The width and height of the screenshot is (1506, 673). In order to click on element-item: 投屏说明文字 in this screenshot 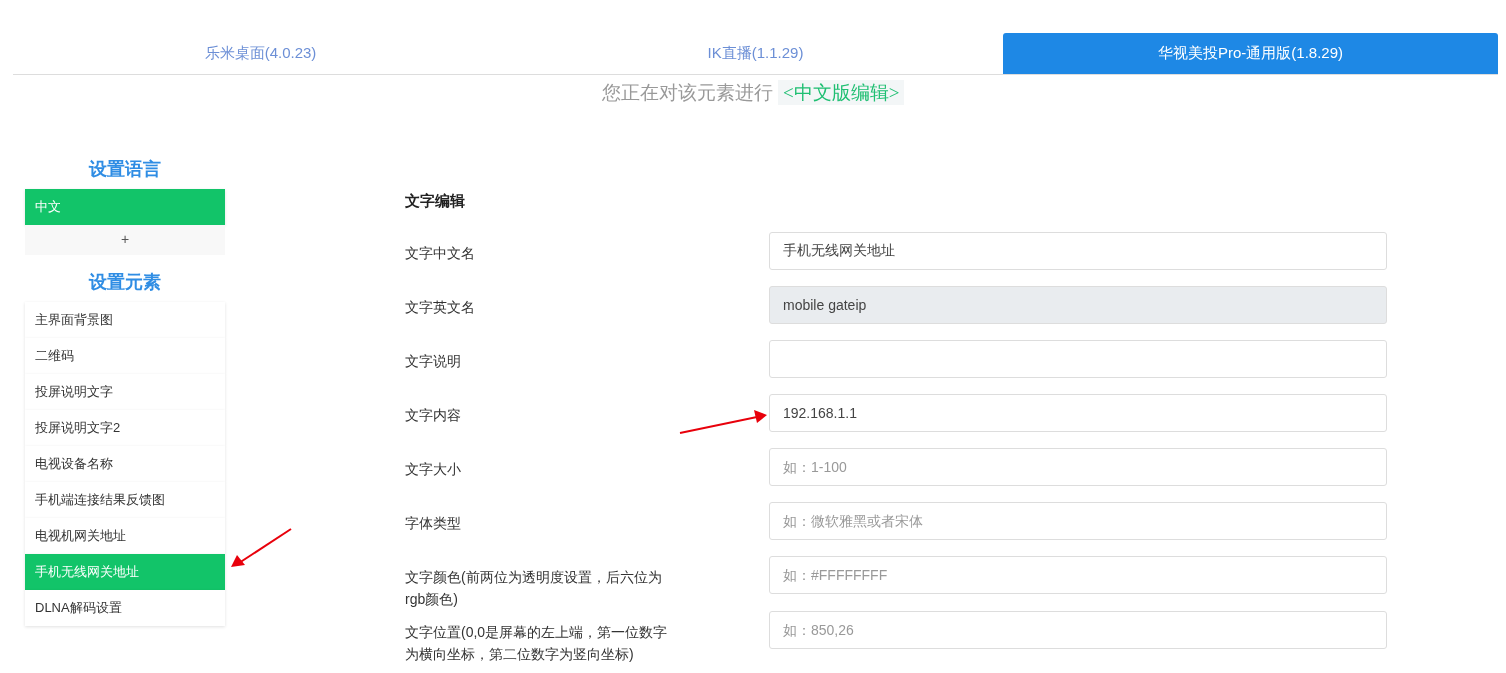, I will do `click(125, 391)`.